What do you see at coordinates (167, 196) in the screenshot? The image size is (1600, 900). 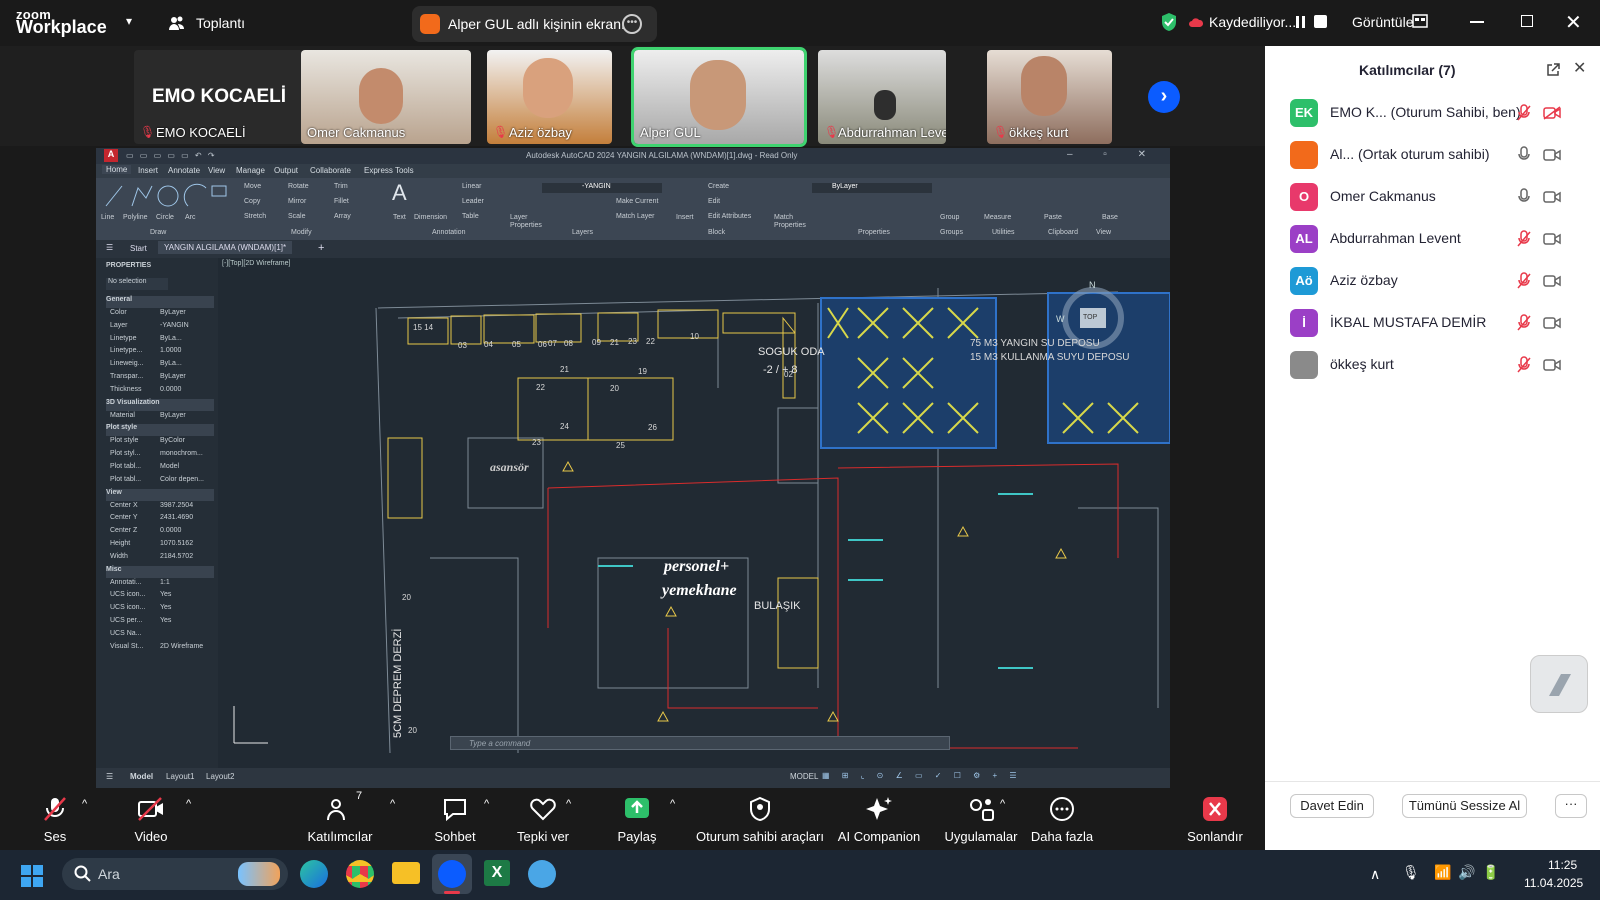 I see `draw-tools-icons` at bounding box center [167, 196].